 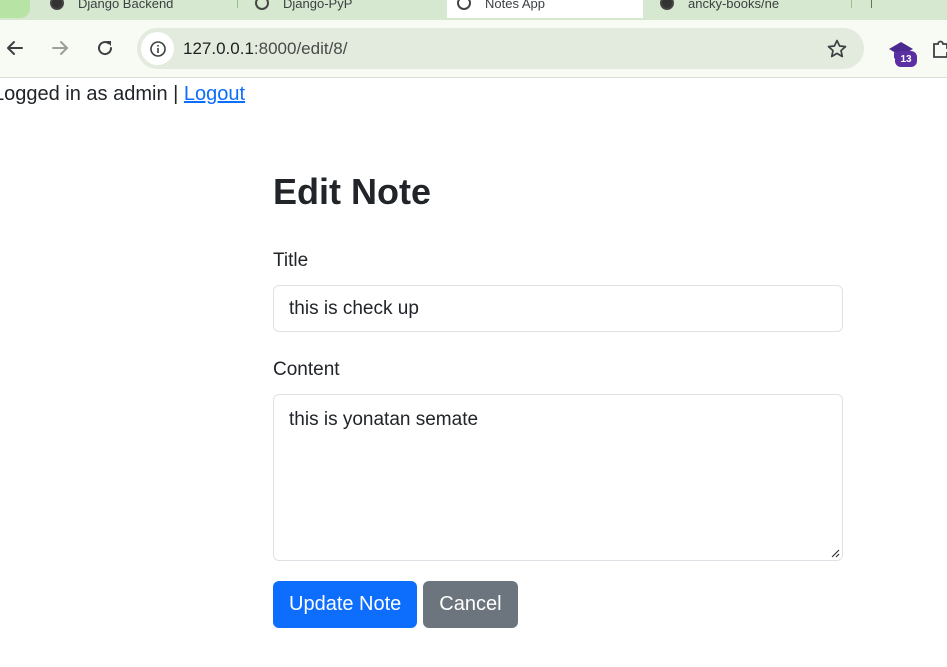 I want to click on tab-notes-app: Notes App, so click(x=545, y=9).